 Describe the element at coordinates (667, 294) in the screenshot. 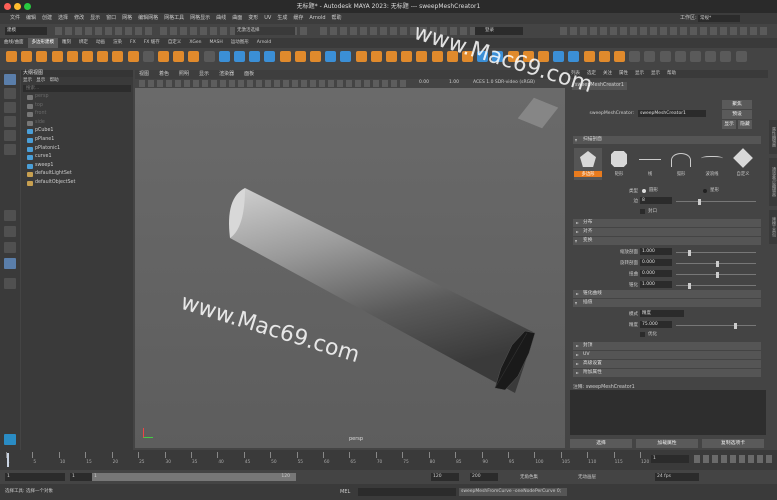

I see `section-taper-curve: 锥化曲线` at that location.